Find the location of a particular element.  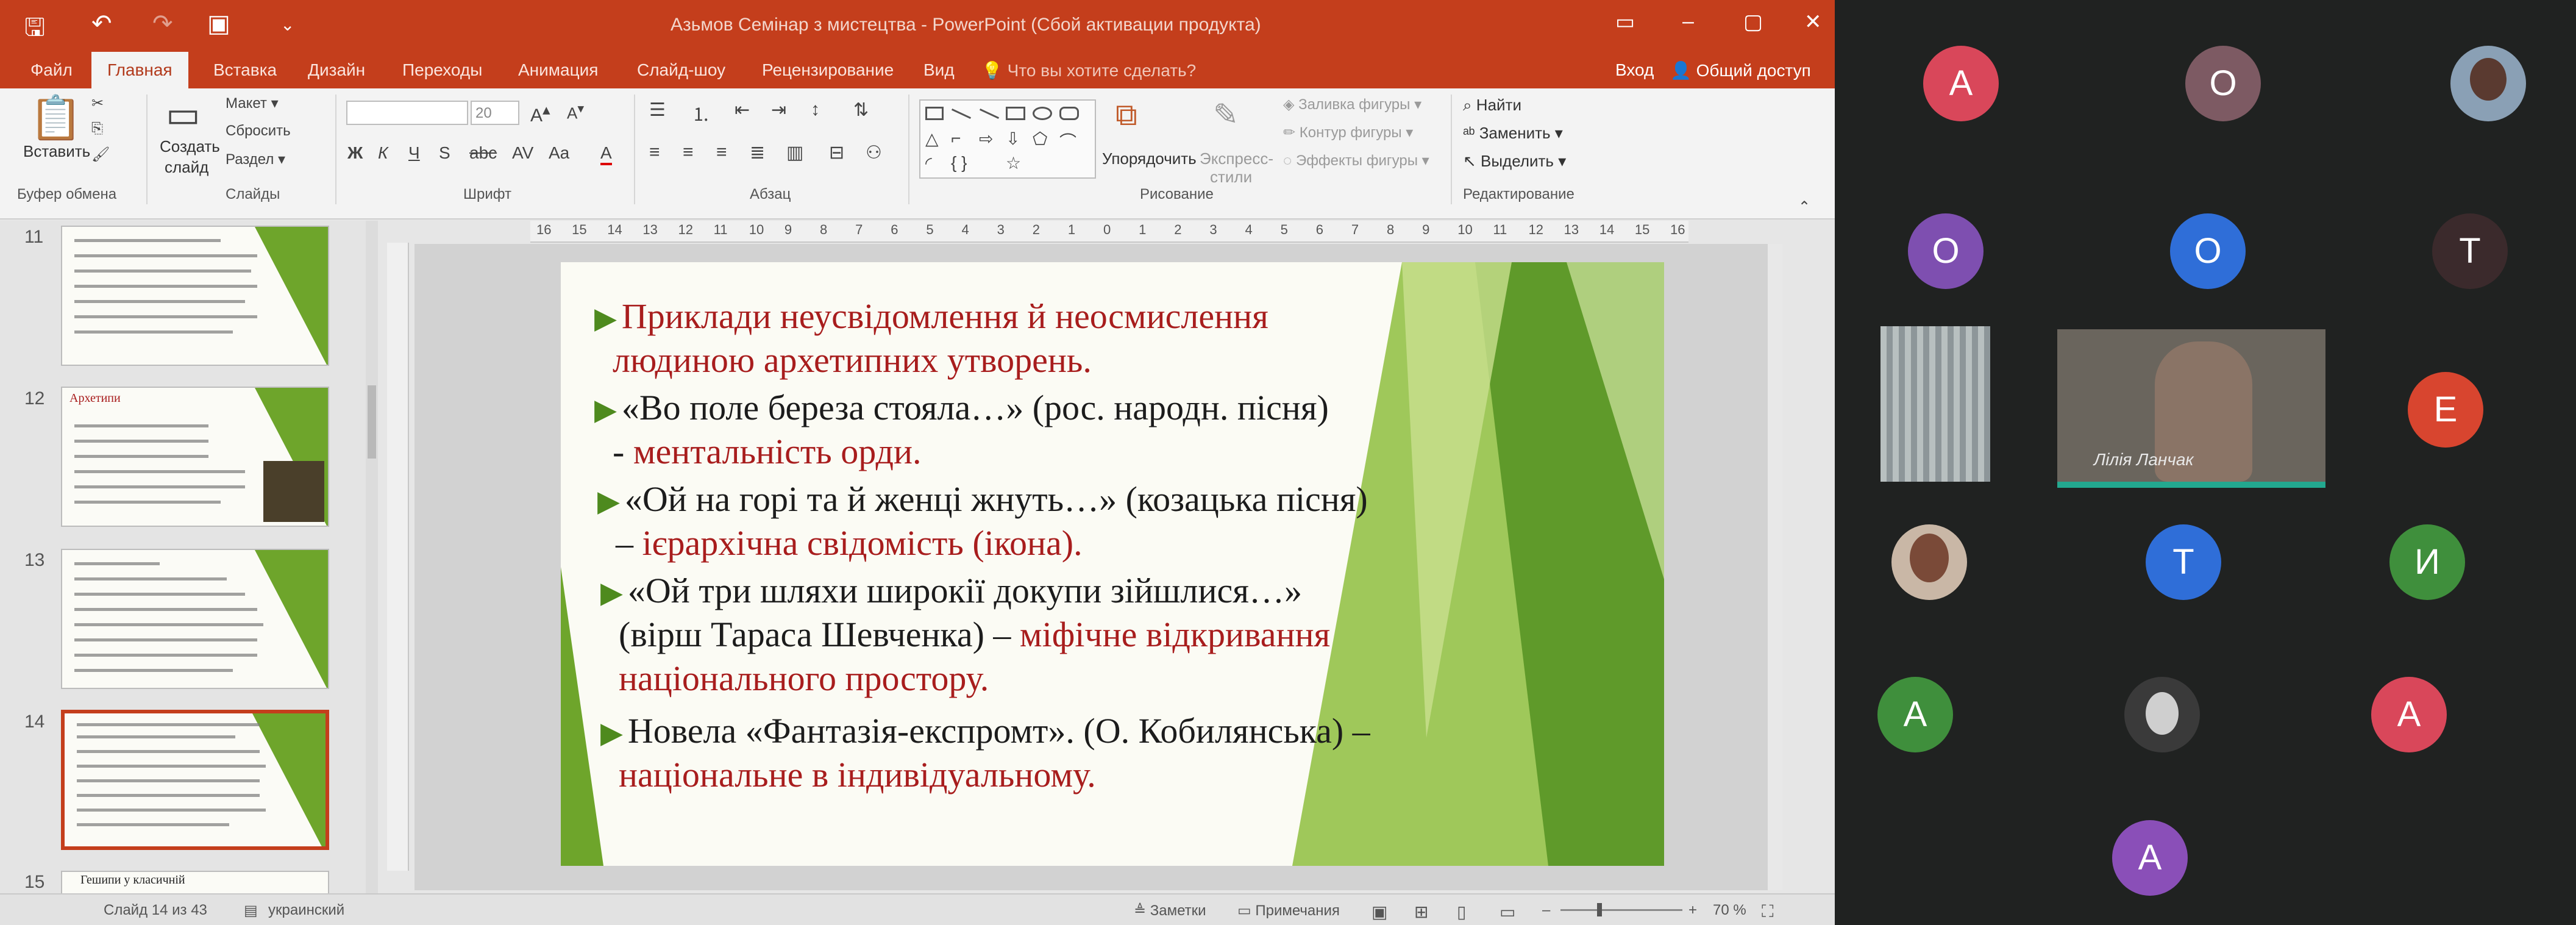

font-color-icon: A is located at coordinates (606, 154).